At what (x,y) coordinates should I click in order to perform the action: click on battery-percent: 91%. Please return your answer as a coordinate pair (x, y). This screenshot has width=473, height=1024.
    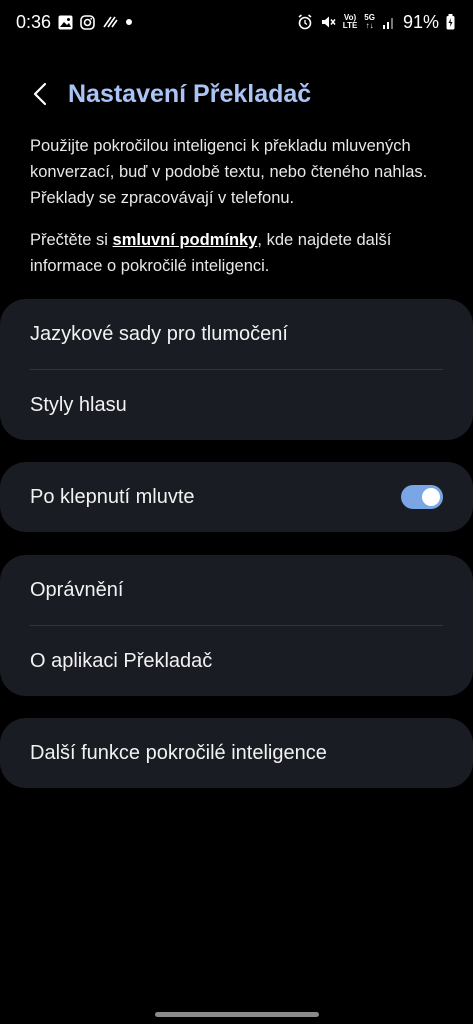
    Looking at the image, I should click on (420, 21).